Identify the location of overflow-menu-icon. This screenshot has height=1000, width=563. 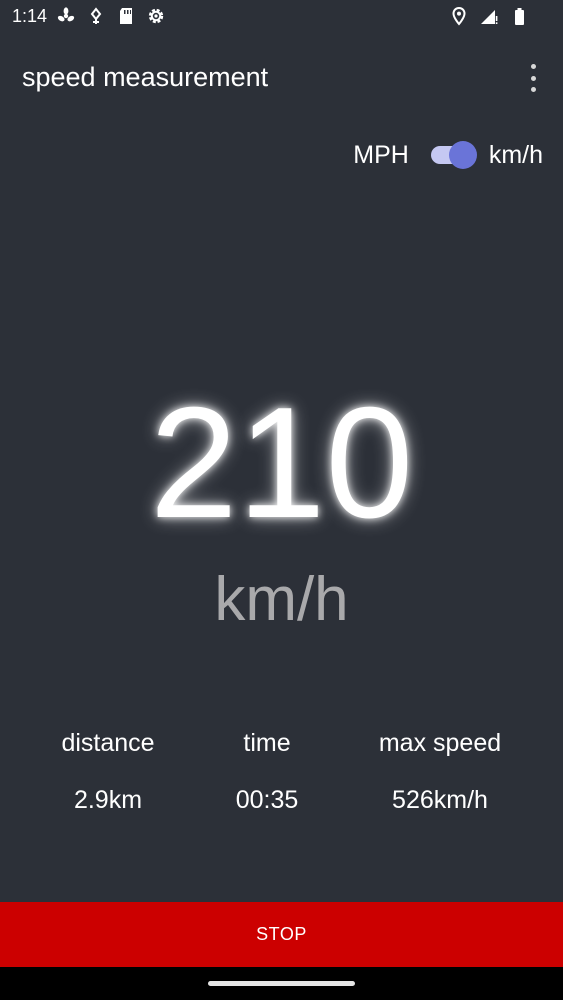
(533, 78).